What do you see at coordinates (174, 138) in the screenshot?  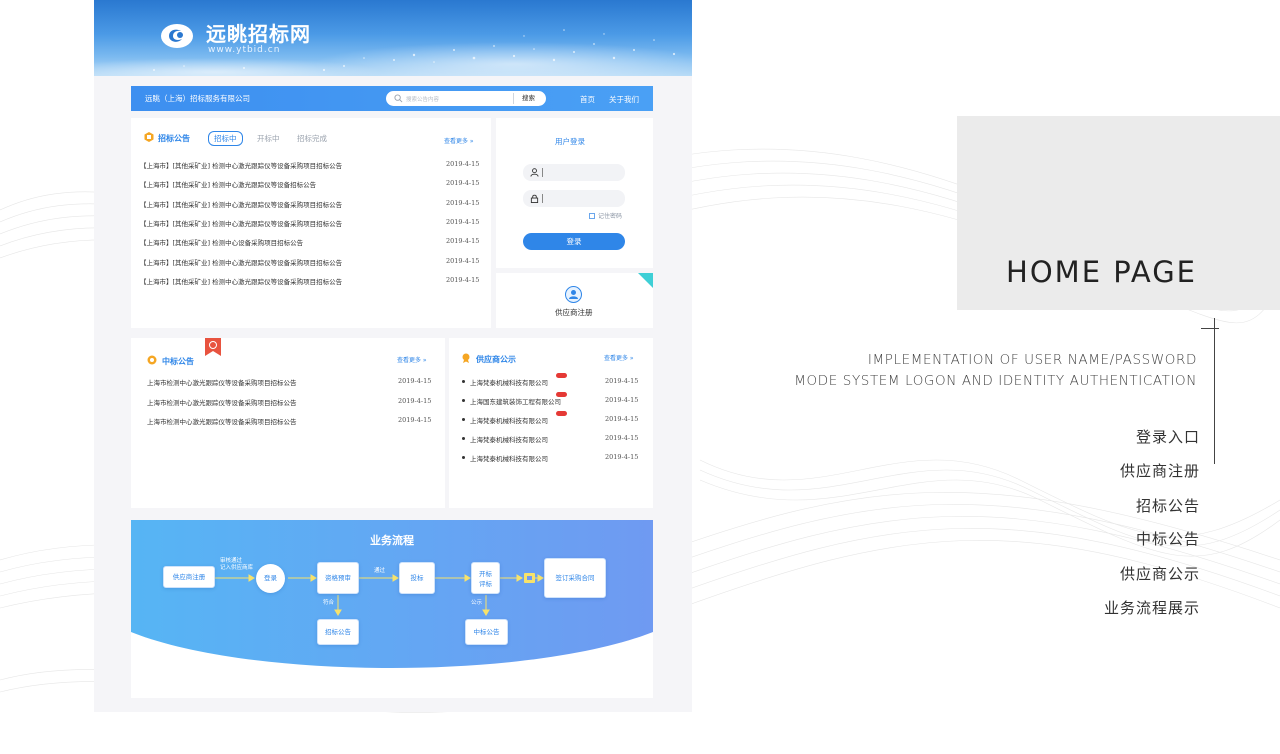 I see `tender-notice-title: 招标公告` at bounding box center [174, 138].